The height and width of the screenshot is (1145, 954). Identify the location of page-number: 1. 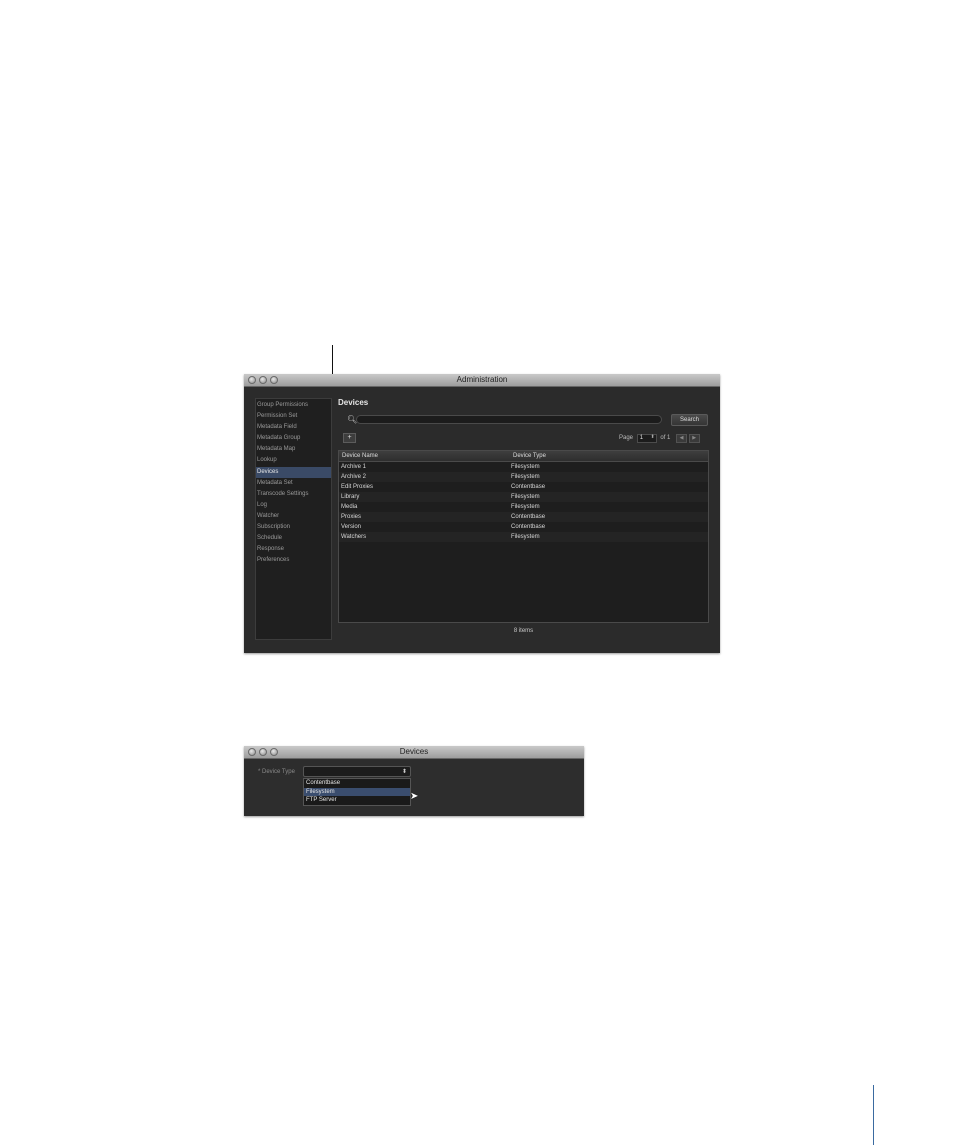
(641, 438).